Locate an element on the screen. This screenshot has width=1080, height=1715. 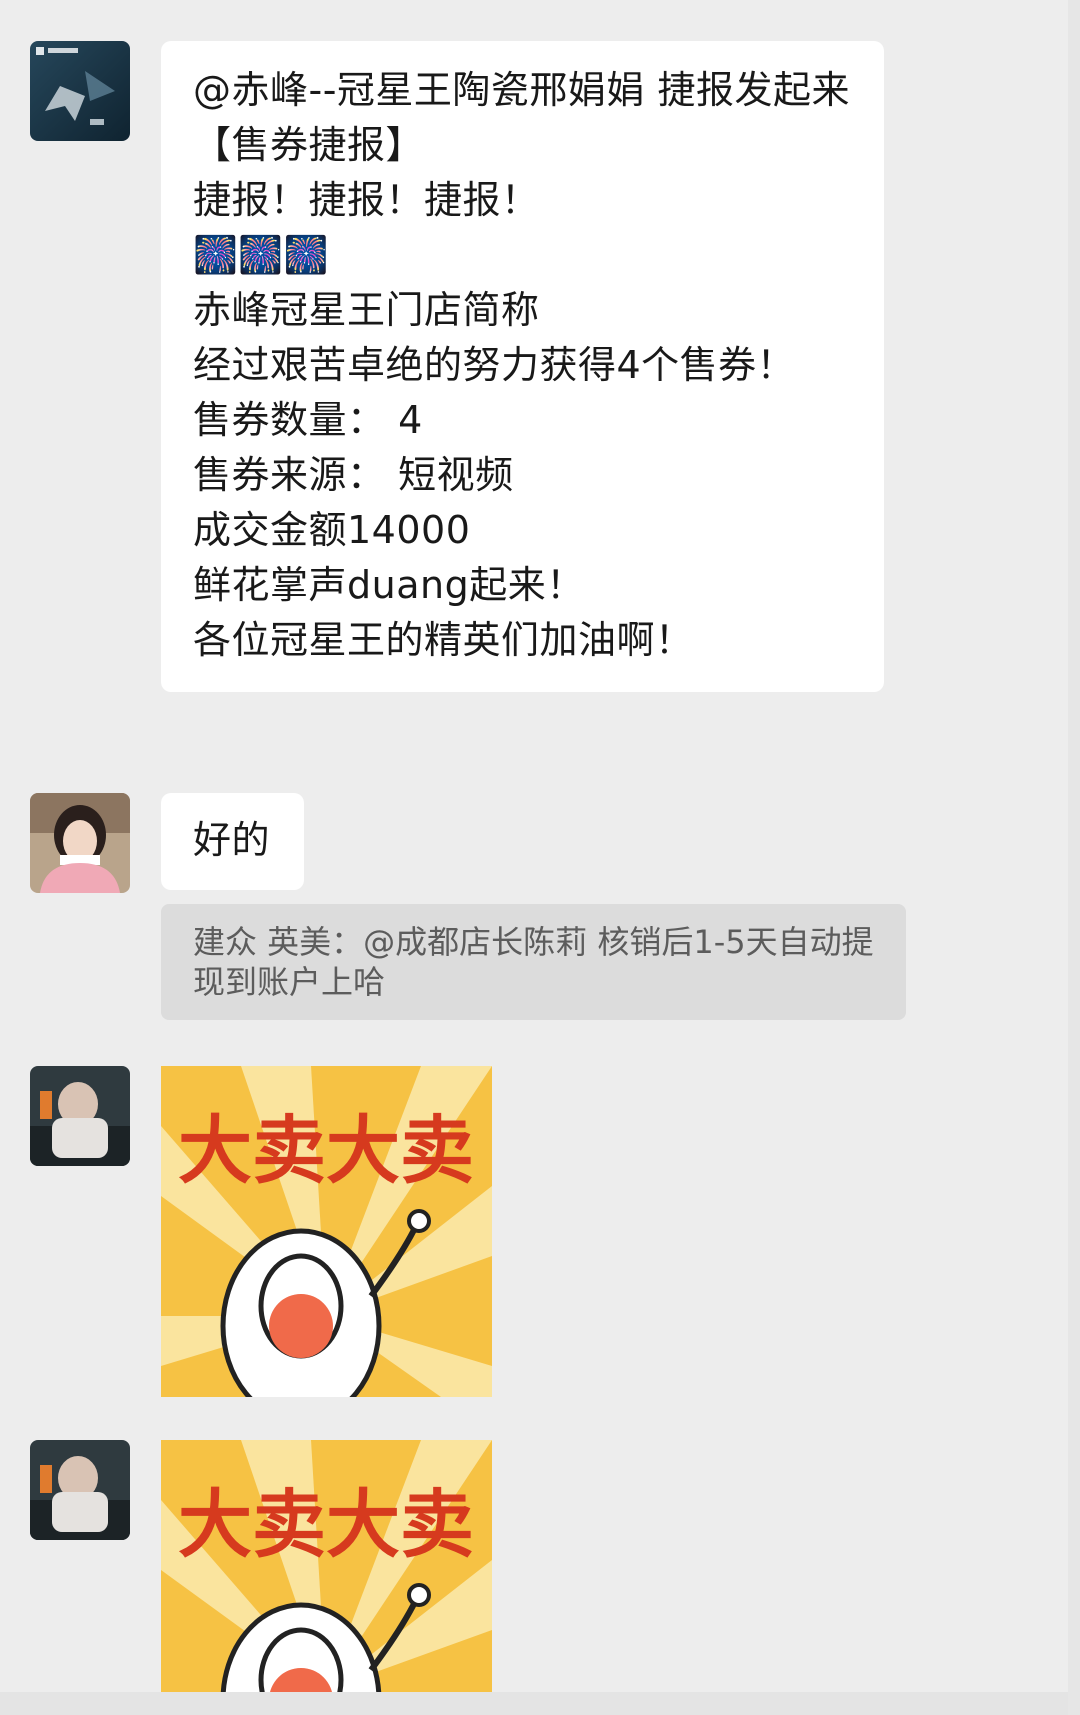
report-line: 鲜花掌声duang起来！ is located at coordinates (389, 585).